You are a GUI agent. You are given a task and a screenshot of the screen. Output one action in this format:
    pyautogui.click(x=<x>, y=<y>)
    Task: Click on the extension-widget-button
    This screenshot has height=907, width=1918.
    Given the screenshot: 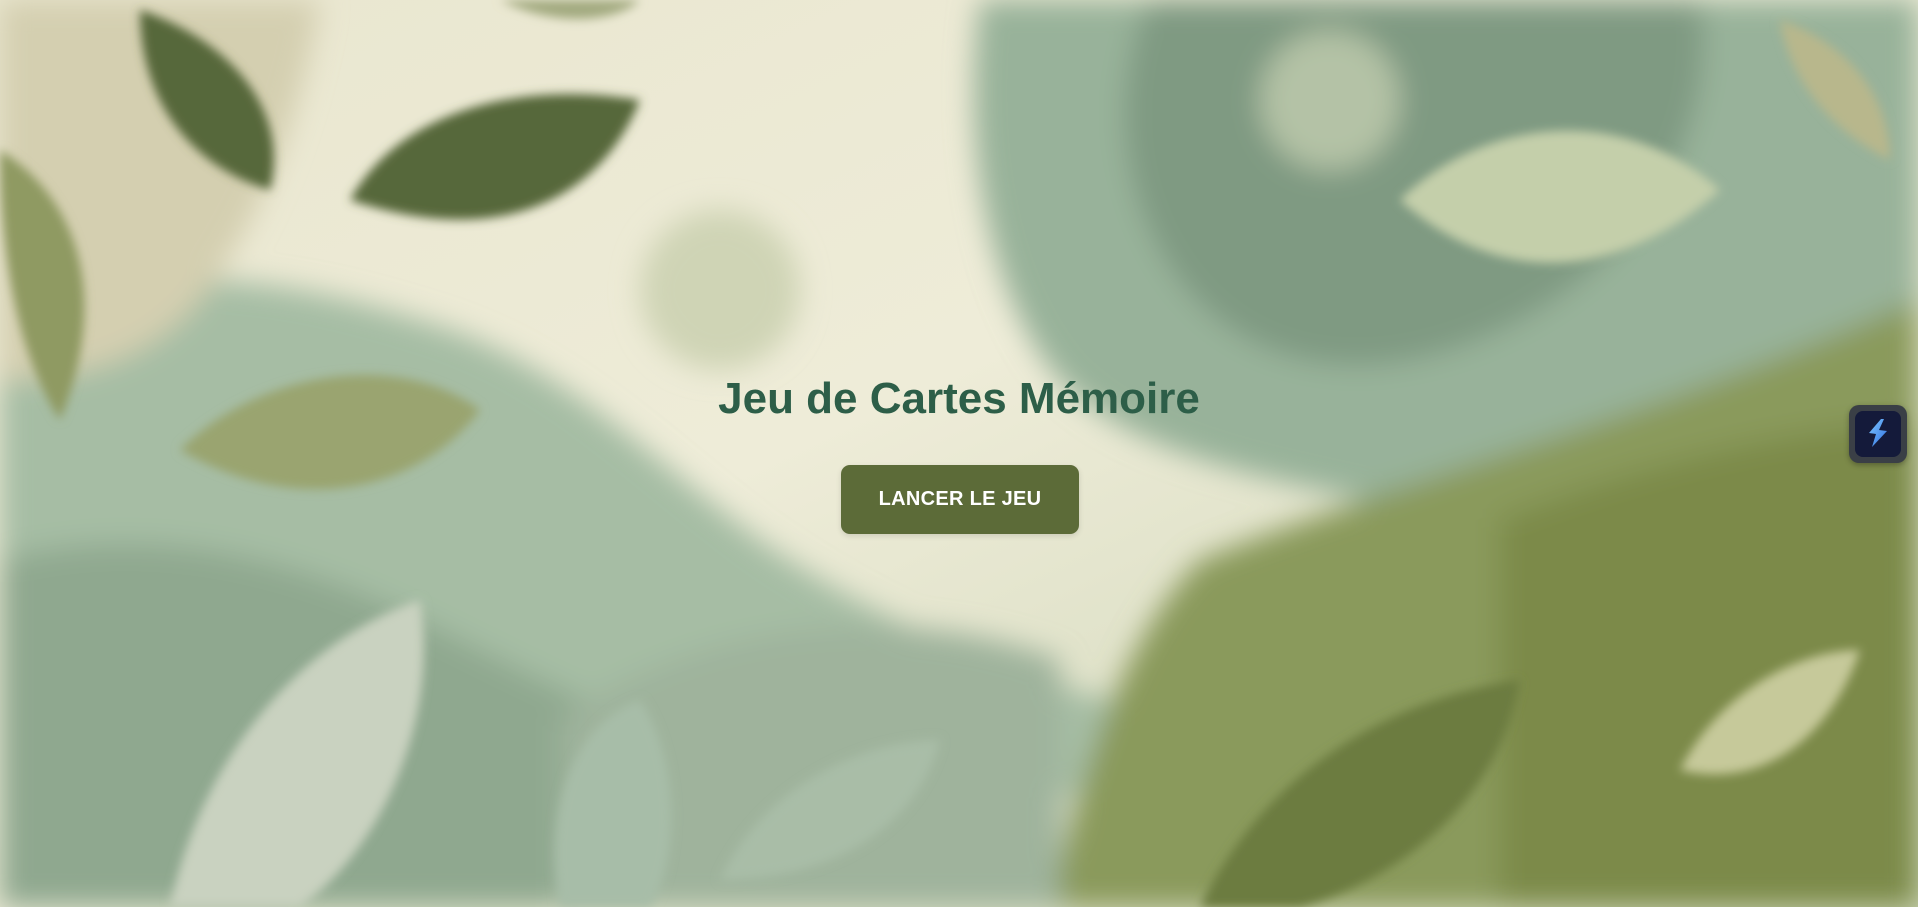 What is the action you would take?
    pyautogui.click(x=1878, y=434)
    